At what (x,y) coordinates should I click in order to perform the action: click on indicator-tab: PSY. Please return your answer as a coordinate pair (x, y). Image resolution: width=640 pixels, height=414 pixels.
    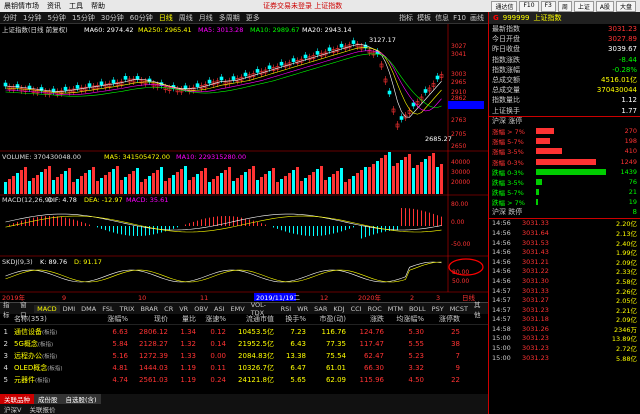
    Looking at the image, I should click on (438, 309).